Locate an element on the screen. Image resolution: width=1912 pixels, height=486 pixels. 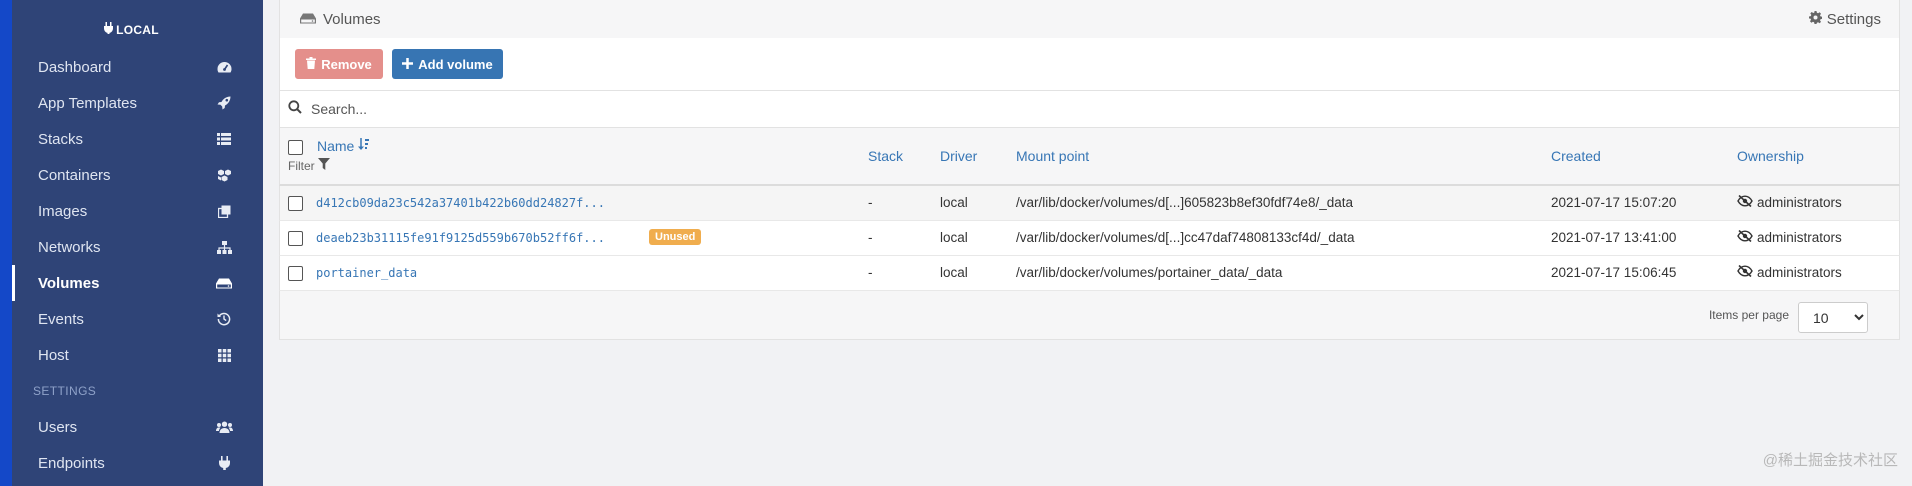
sidebar-item-stacks: Stacks is located at coordinates (137, 139).